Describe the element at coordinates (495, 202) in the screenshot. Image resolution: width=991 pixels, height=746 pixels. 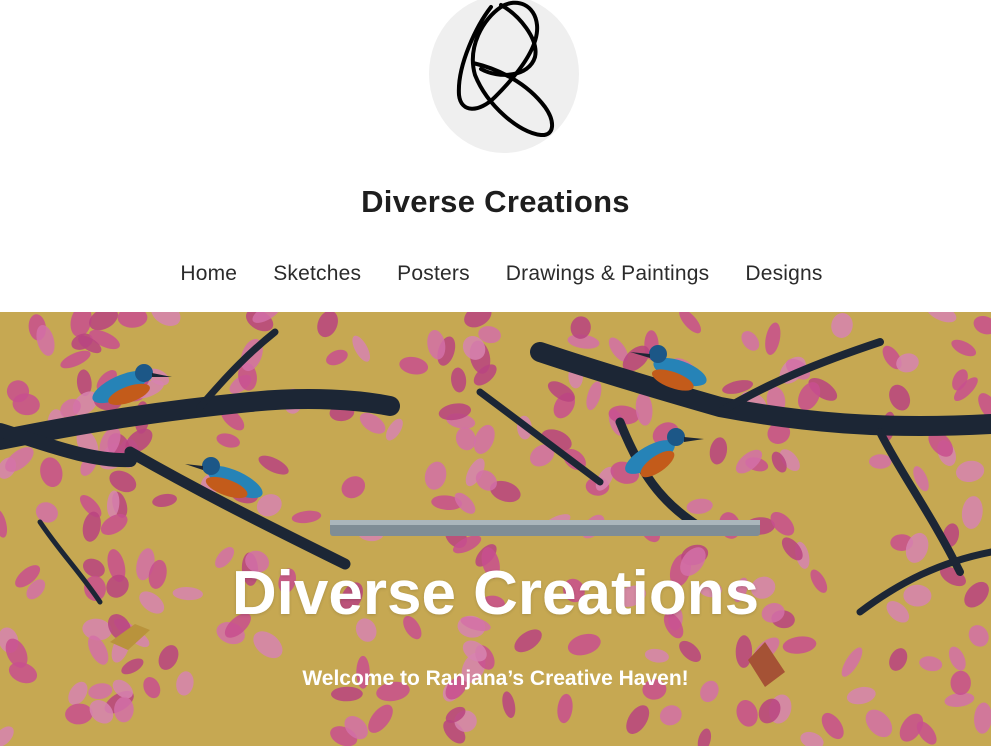
I see `site-title: Diverse Creations` at that location.